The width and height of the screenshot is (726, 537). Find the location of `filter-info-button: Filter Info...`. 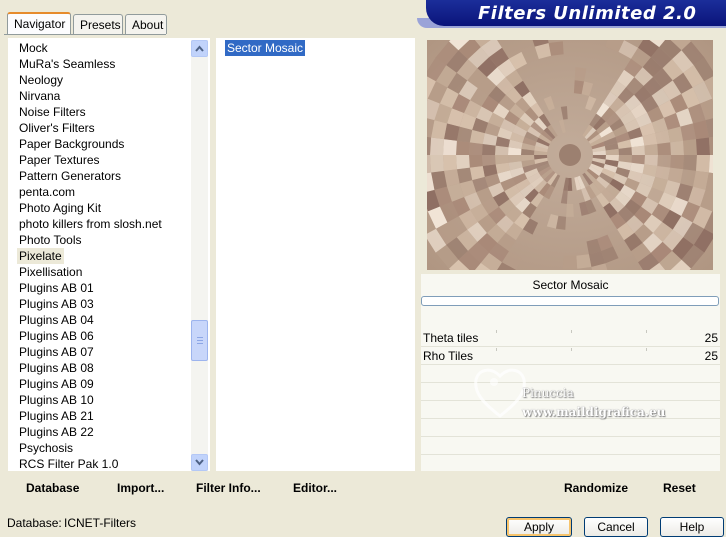

filter-info-button: Filter Info... is located at coordinates (228, 488).